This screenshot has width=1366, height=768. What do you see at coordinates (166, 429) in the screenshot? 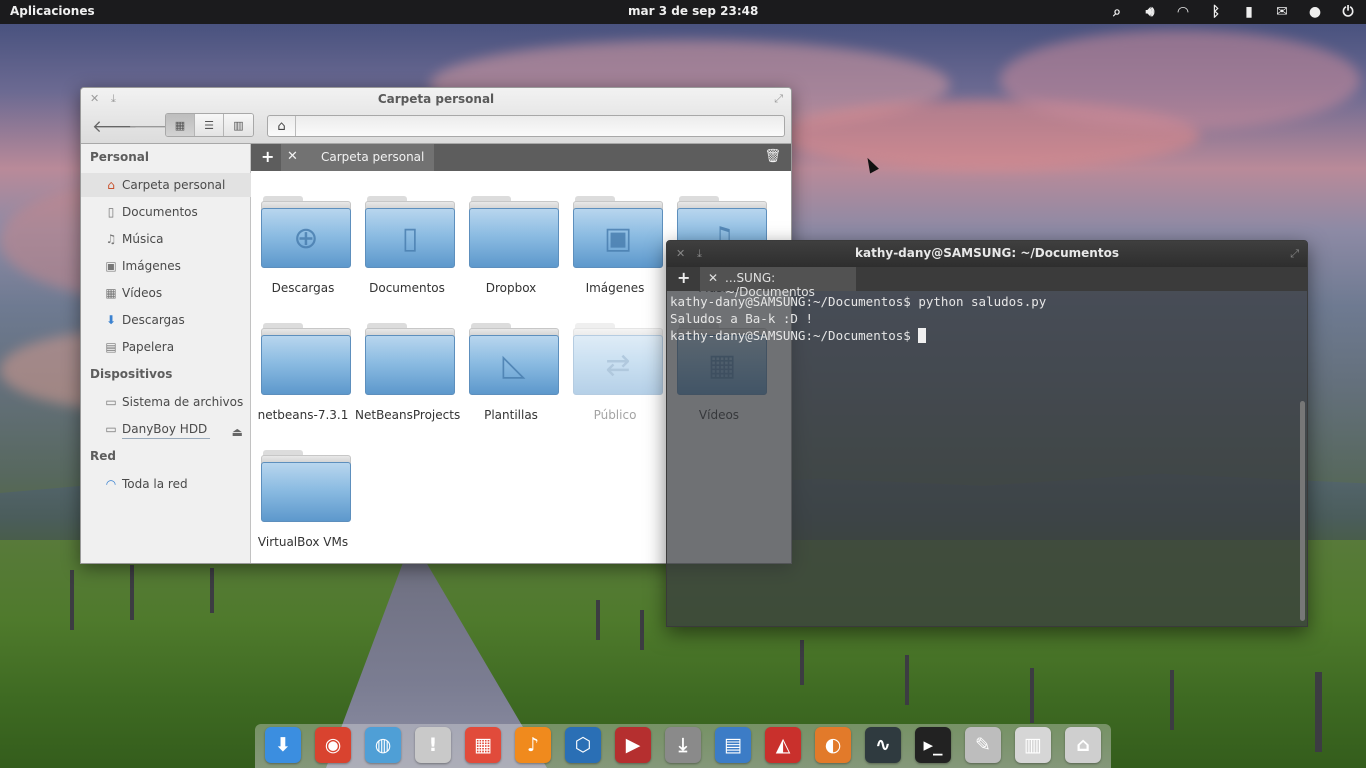
I see `sidebar-item-danyboy-hdd: ▭ DanyBoy HDD ⏏` at bounding box center [166, 429].